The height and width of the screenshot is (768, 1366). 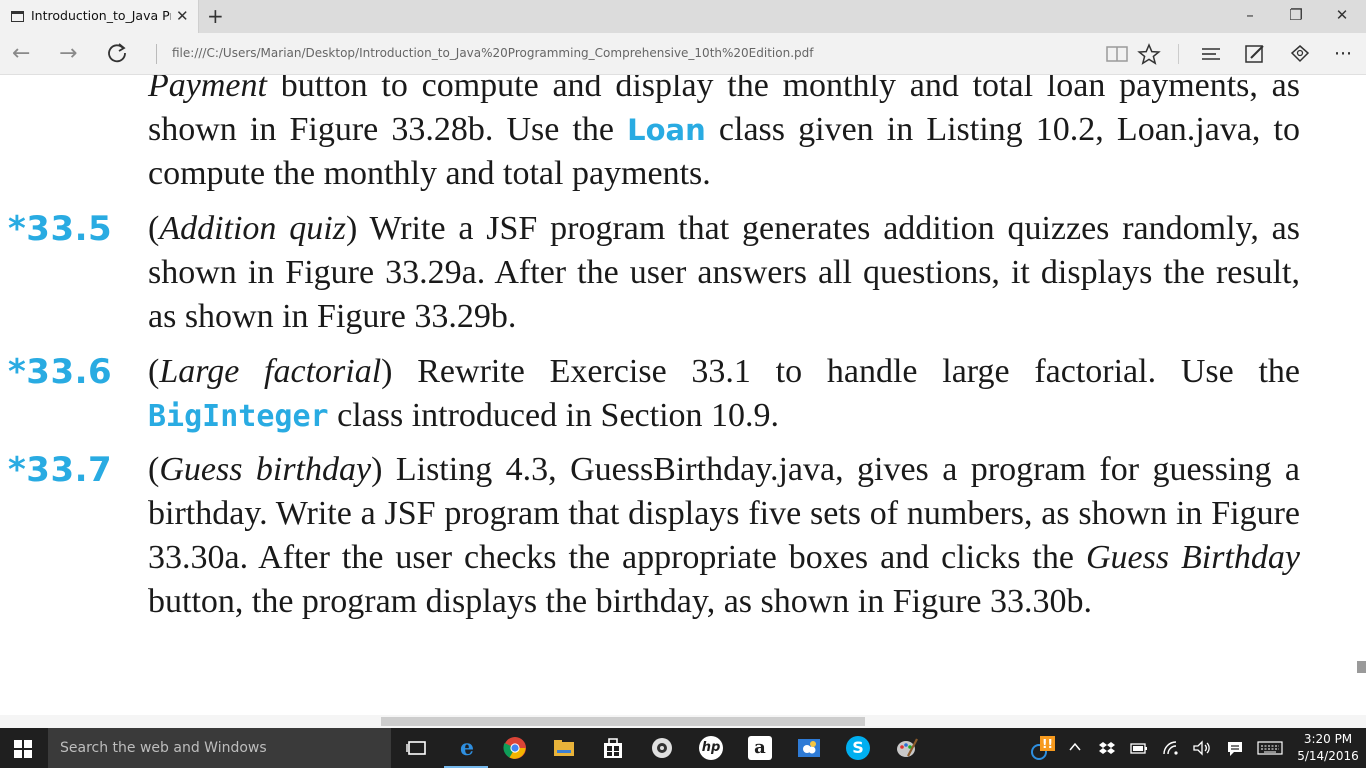 I want to click on address-divider, so click(x=156, y=54).